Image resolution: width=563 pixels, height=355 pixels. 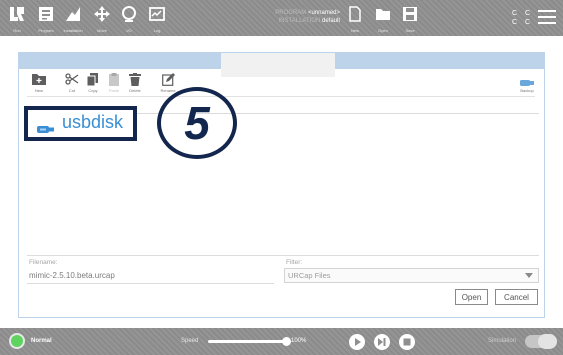 I want to click on installation-icon, so click(x=73, y=14).